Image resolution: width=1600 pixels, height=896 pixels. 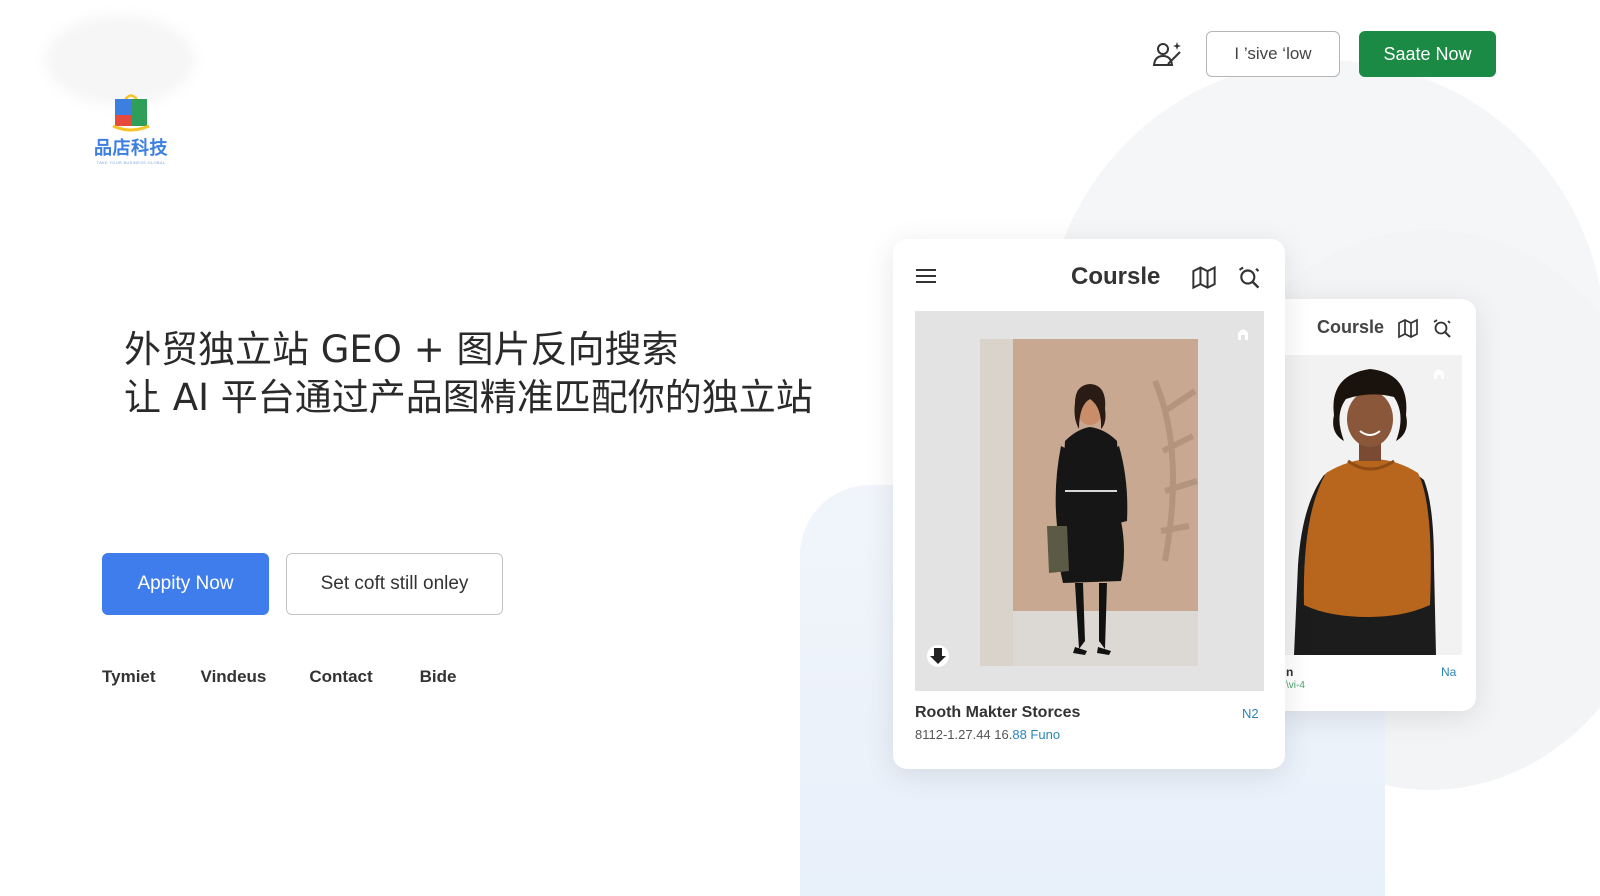 I want to click on footer-links: Tymiet Vindeus Contact Bide, so click(x=279, y=677).